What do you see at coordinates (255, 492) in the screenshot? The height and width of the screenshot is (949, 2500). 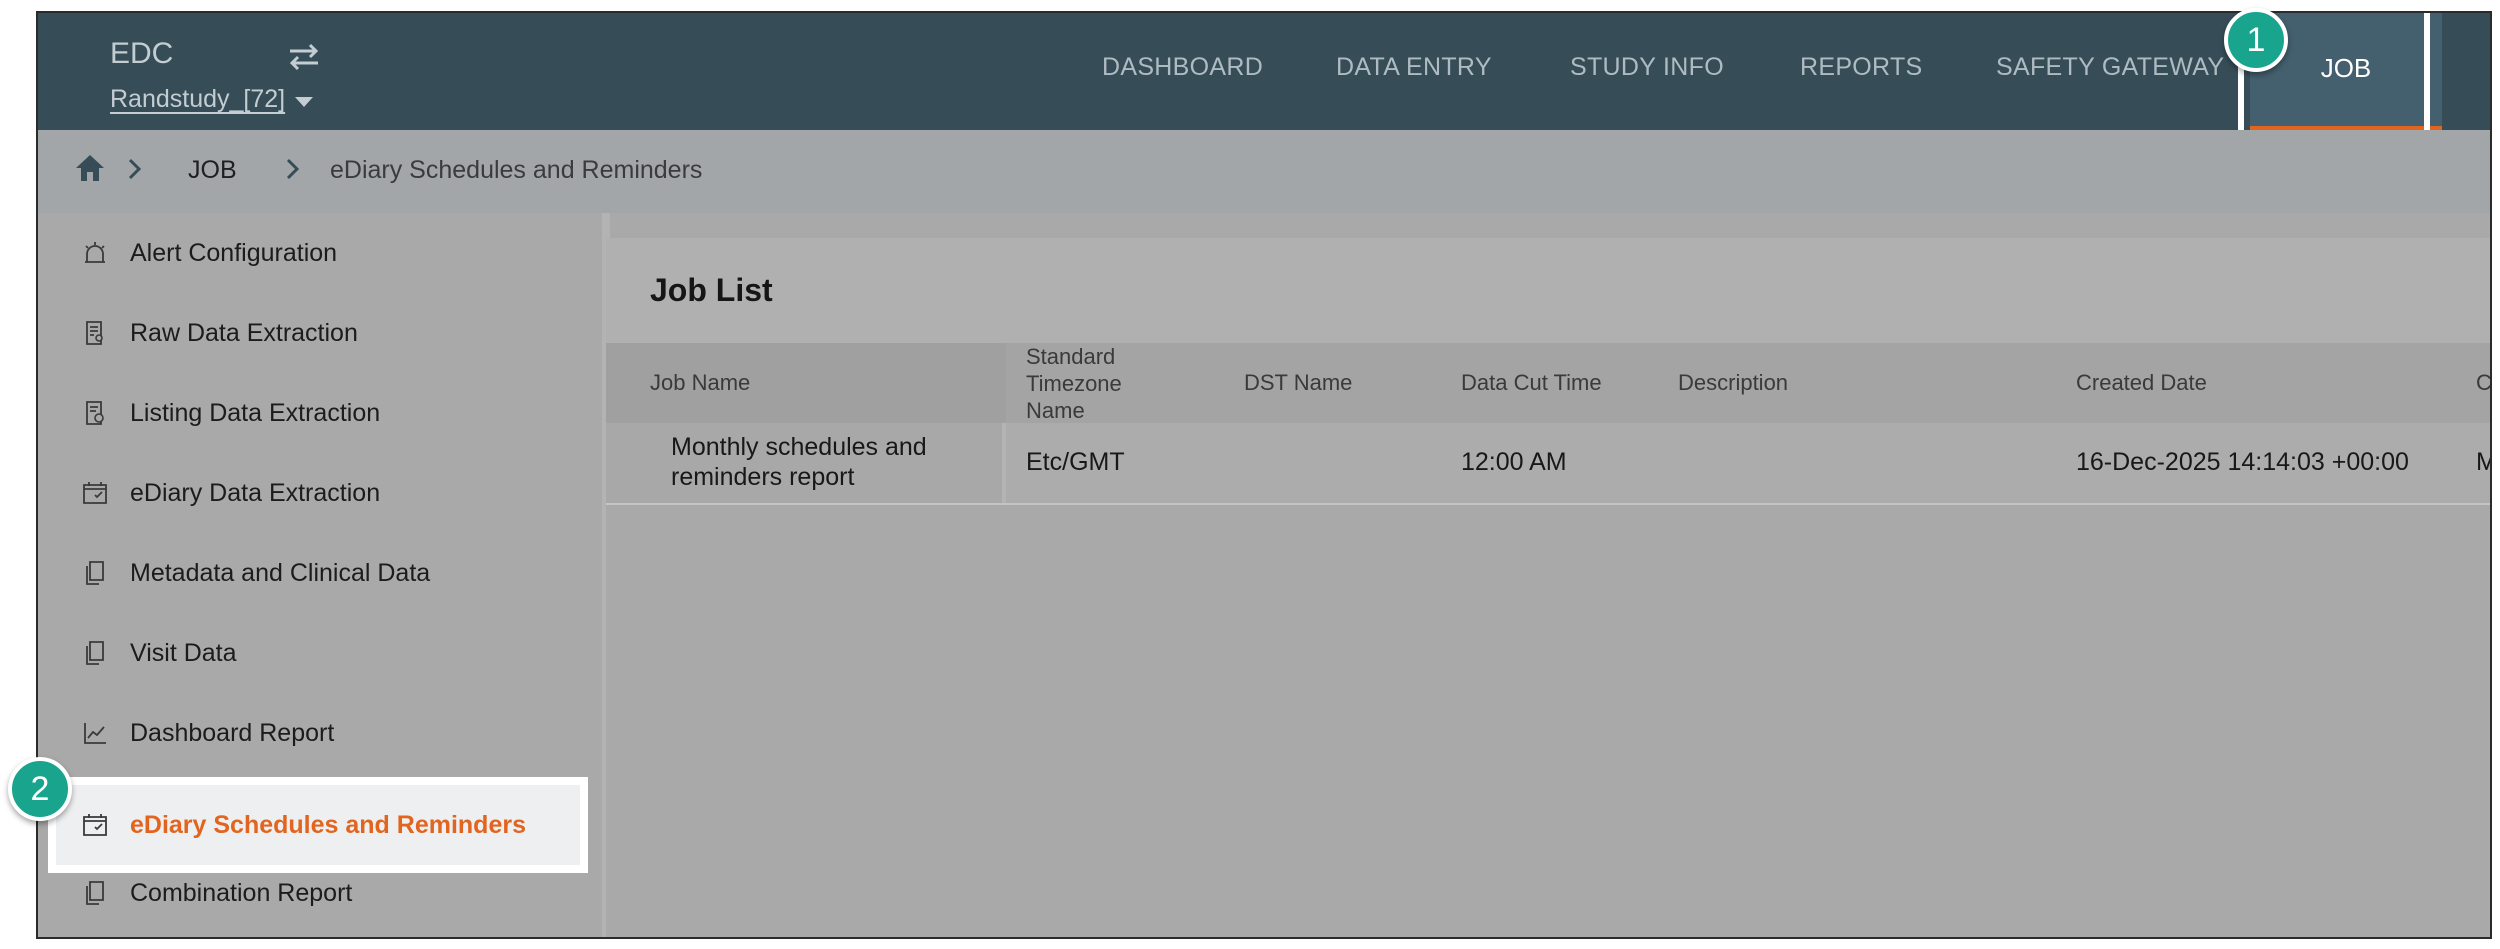 I see `sidebar-item-label: eDiary Data Extraction` at bounding box center [255, 492].